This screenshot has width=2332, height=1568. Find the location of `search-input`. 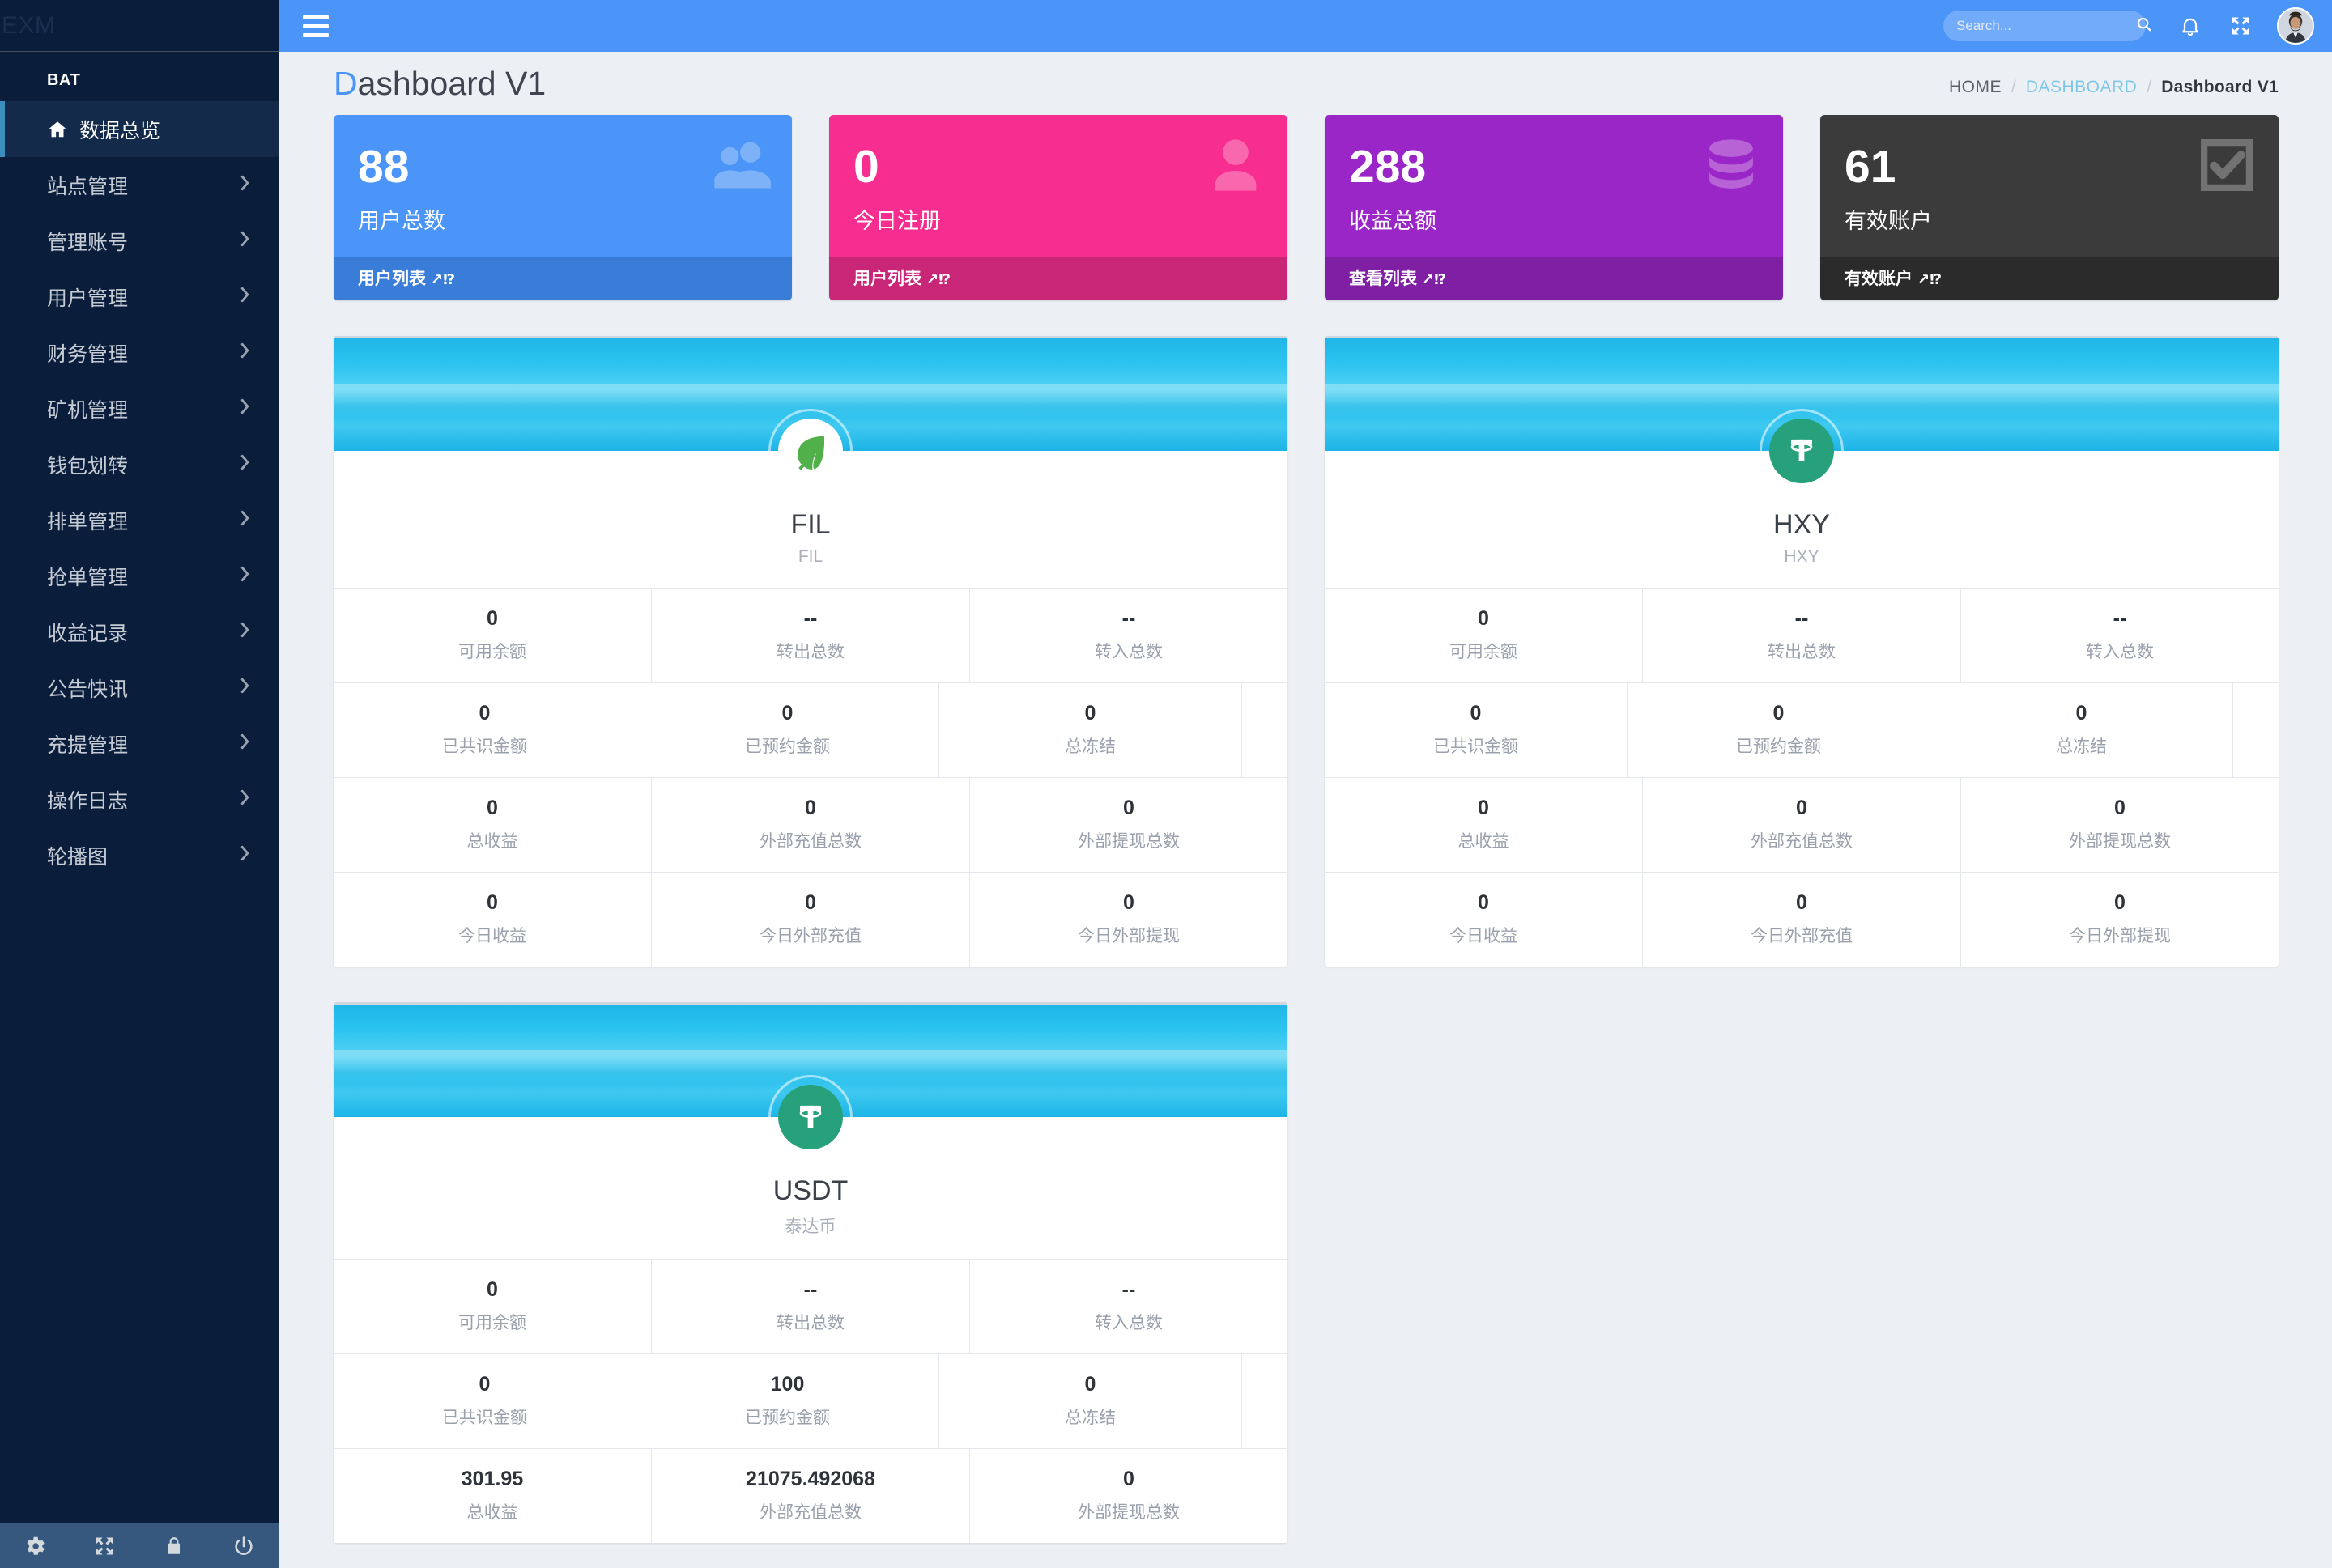

search-input is located at coordinates (2045, 26).